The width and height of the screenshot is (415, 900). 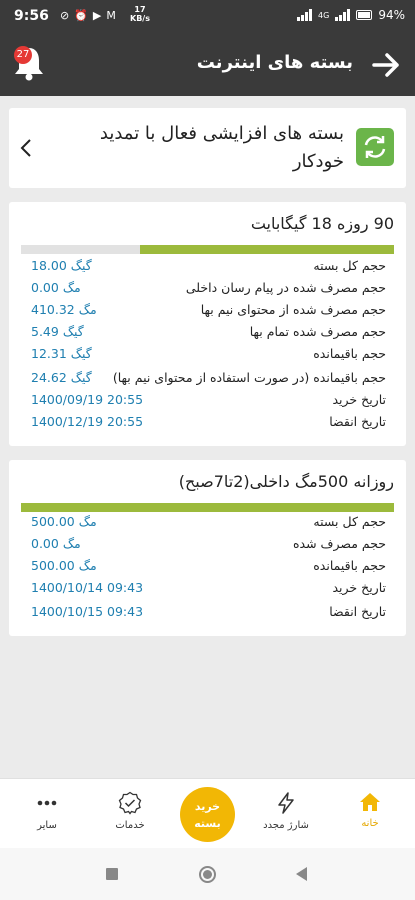 I want to click on bottom-nav: خانه شارژ مجدد خرید بسته خدمات سایر, so click(x=207, y=813).